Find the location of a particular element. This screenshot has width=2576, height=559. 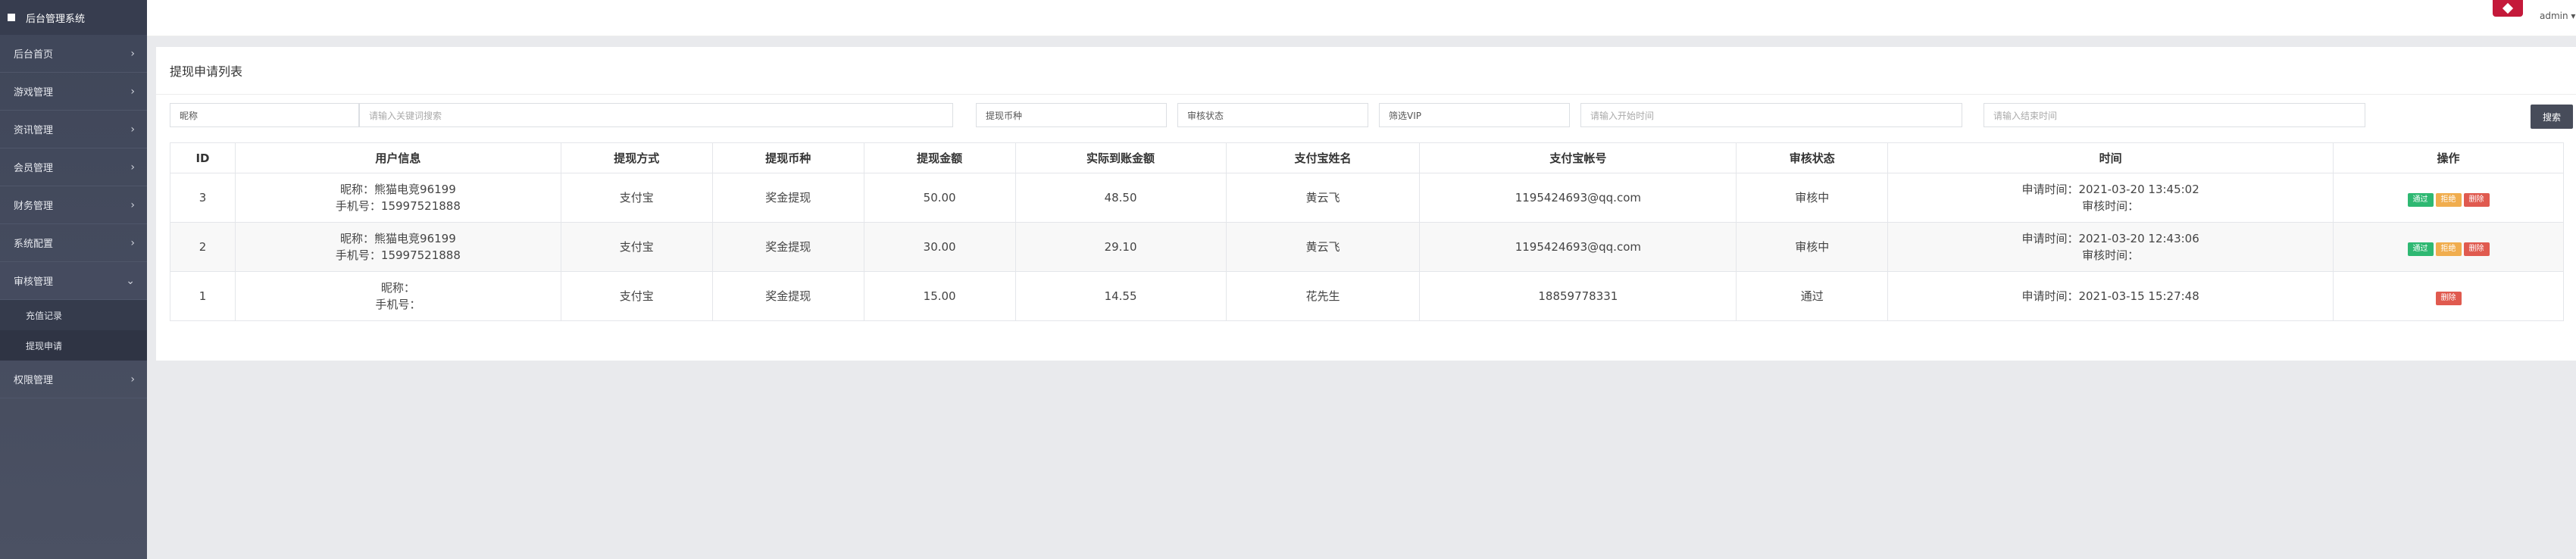

cell-time: 申请时间：2021-03-15 15:27:48 is located at coordinates (2110, 296).